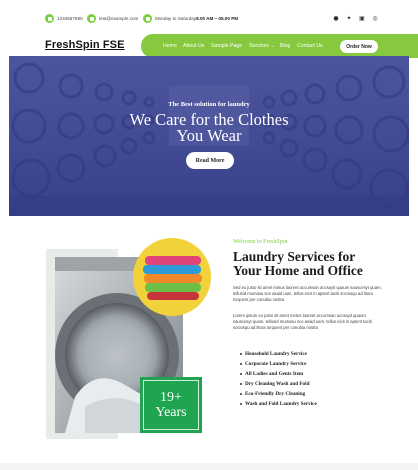 The width and height of the screenshot is (418, 470). I want to click on hero-title: We Care for the Clothes You Wear, so click(209, 128).